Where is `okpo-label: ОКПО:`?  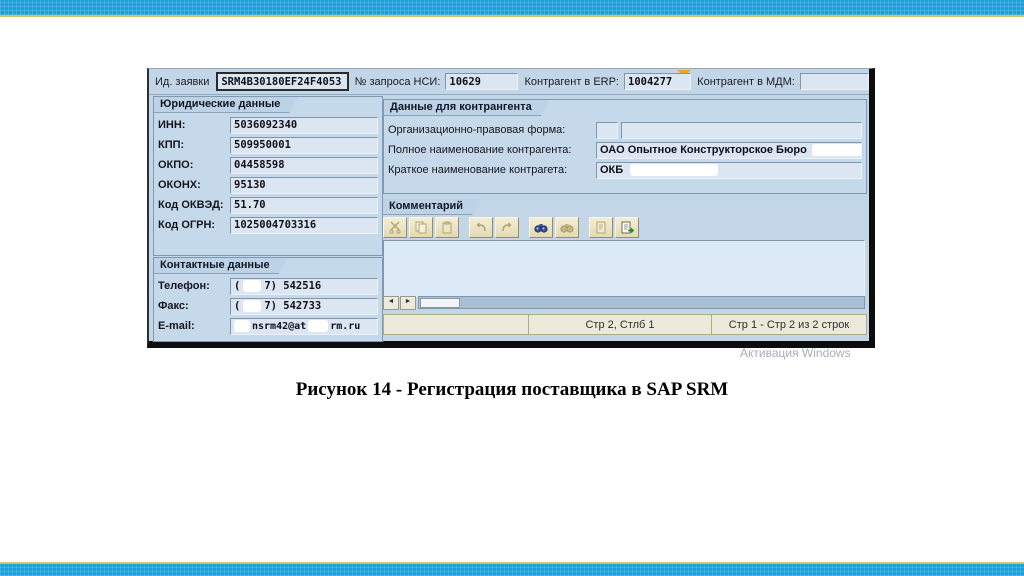
okpo-label: ОКПО: is located at coordinates (176, 165).